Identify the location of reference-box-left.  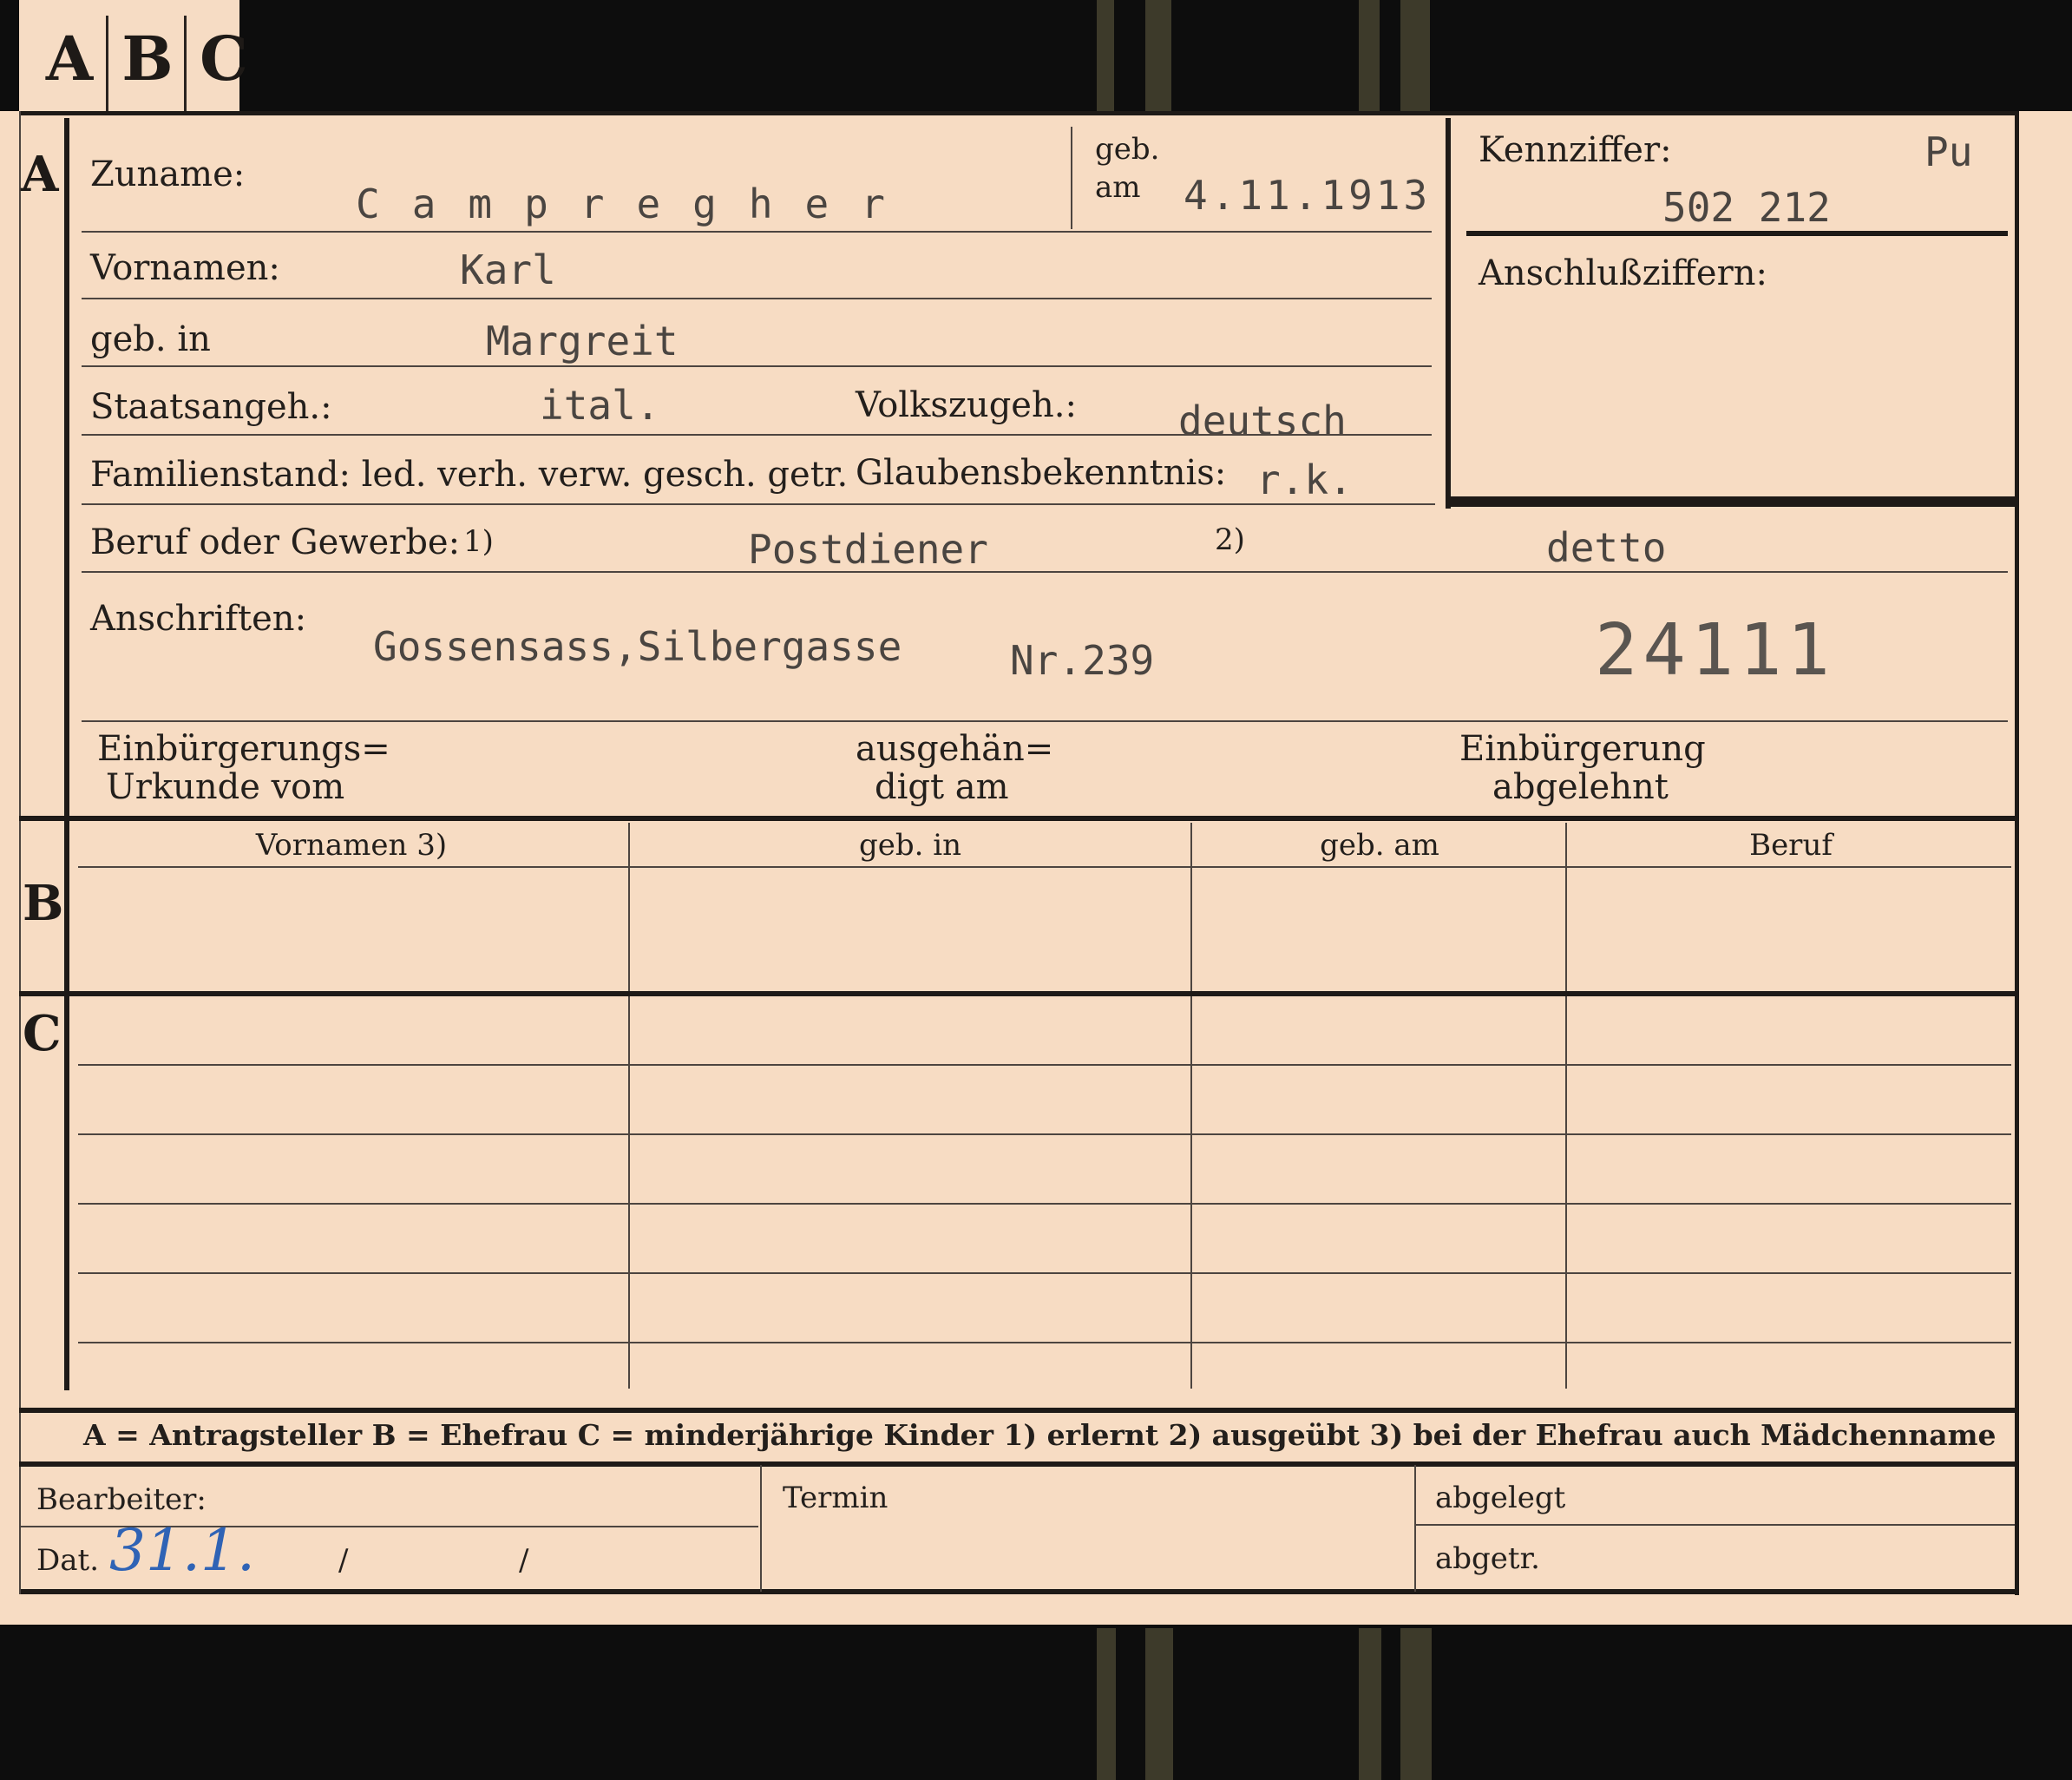
(1448, 313).